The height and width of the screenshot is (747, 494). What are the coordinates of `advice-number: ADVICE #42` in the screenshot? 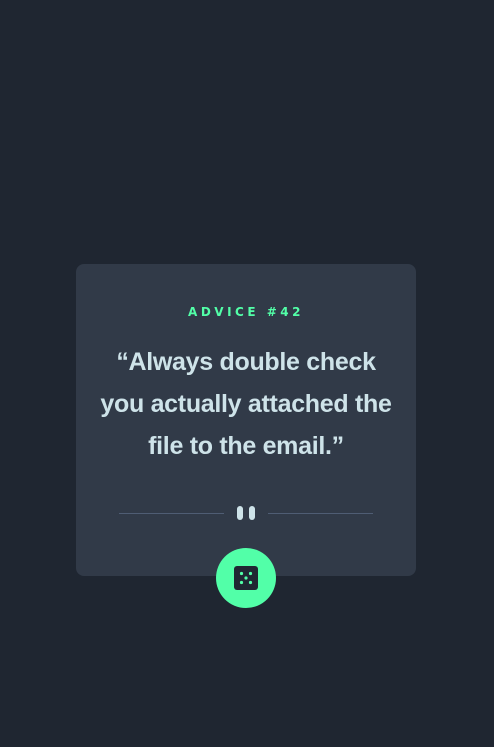 It's located at (246, 312).